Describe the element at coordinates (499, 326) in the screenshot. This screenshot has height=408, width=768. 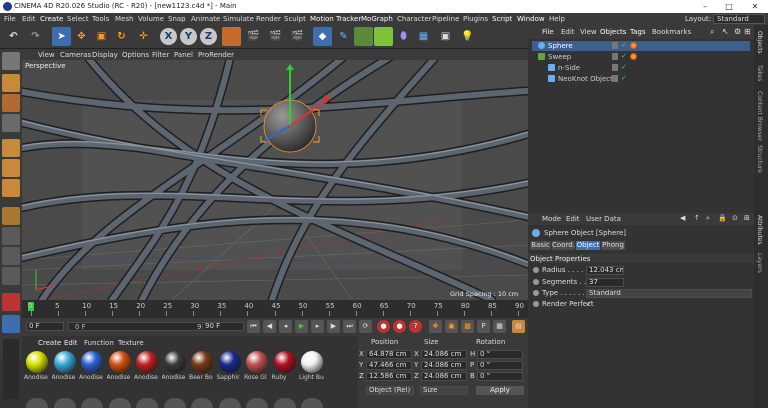
I see `pla-key-icon: ▦` at that location.